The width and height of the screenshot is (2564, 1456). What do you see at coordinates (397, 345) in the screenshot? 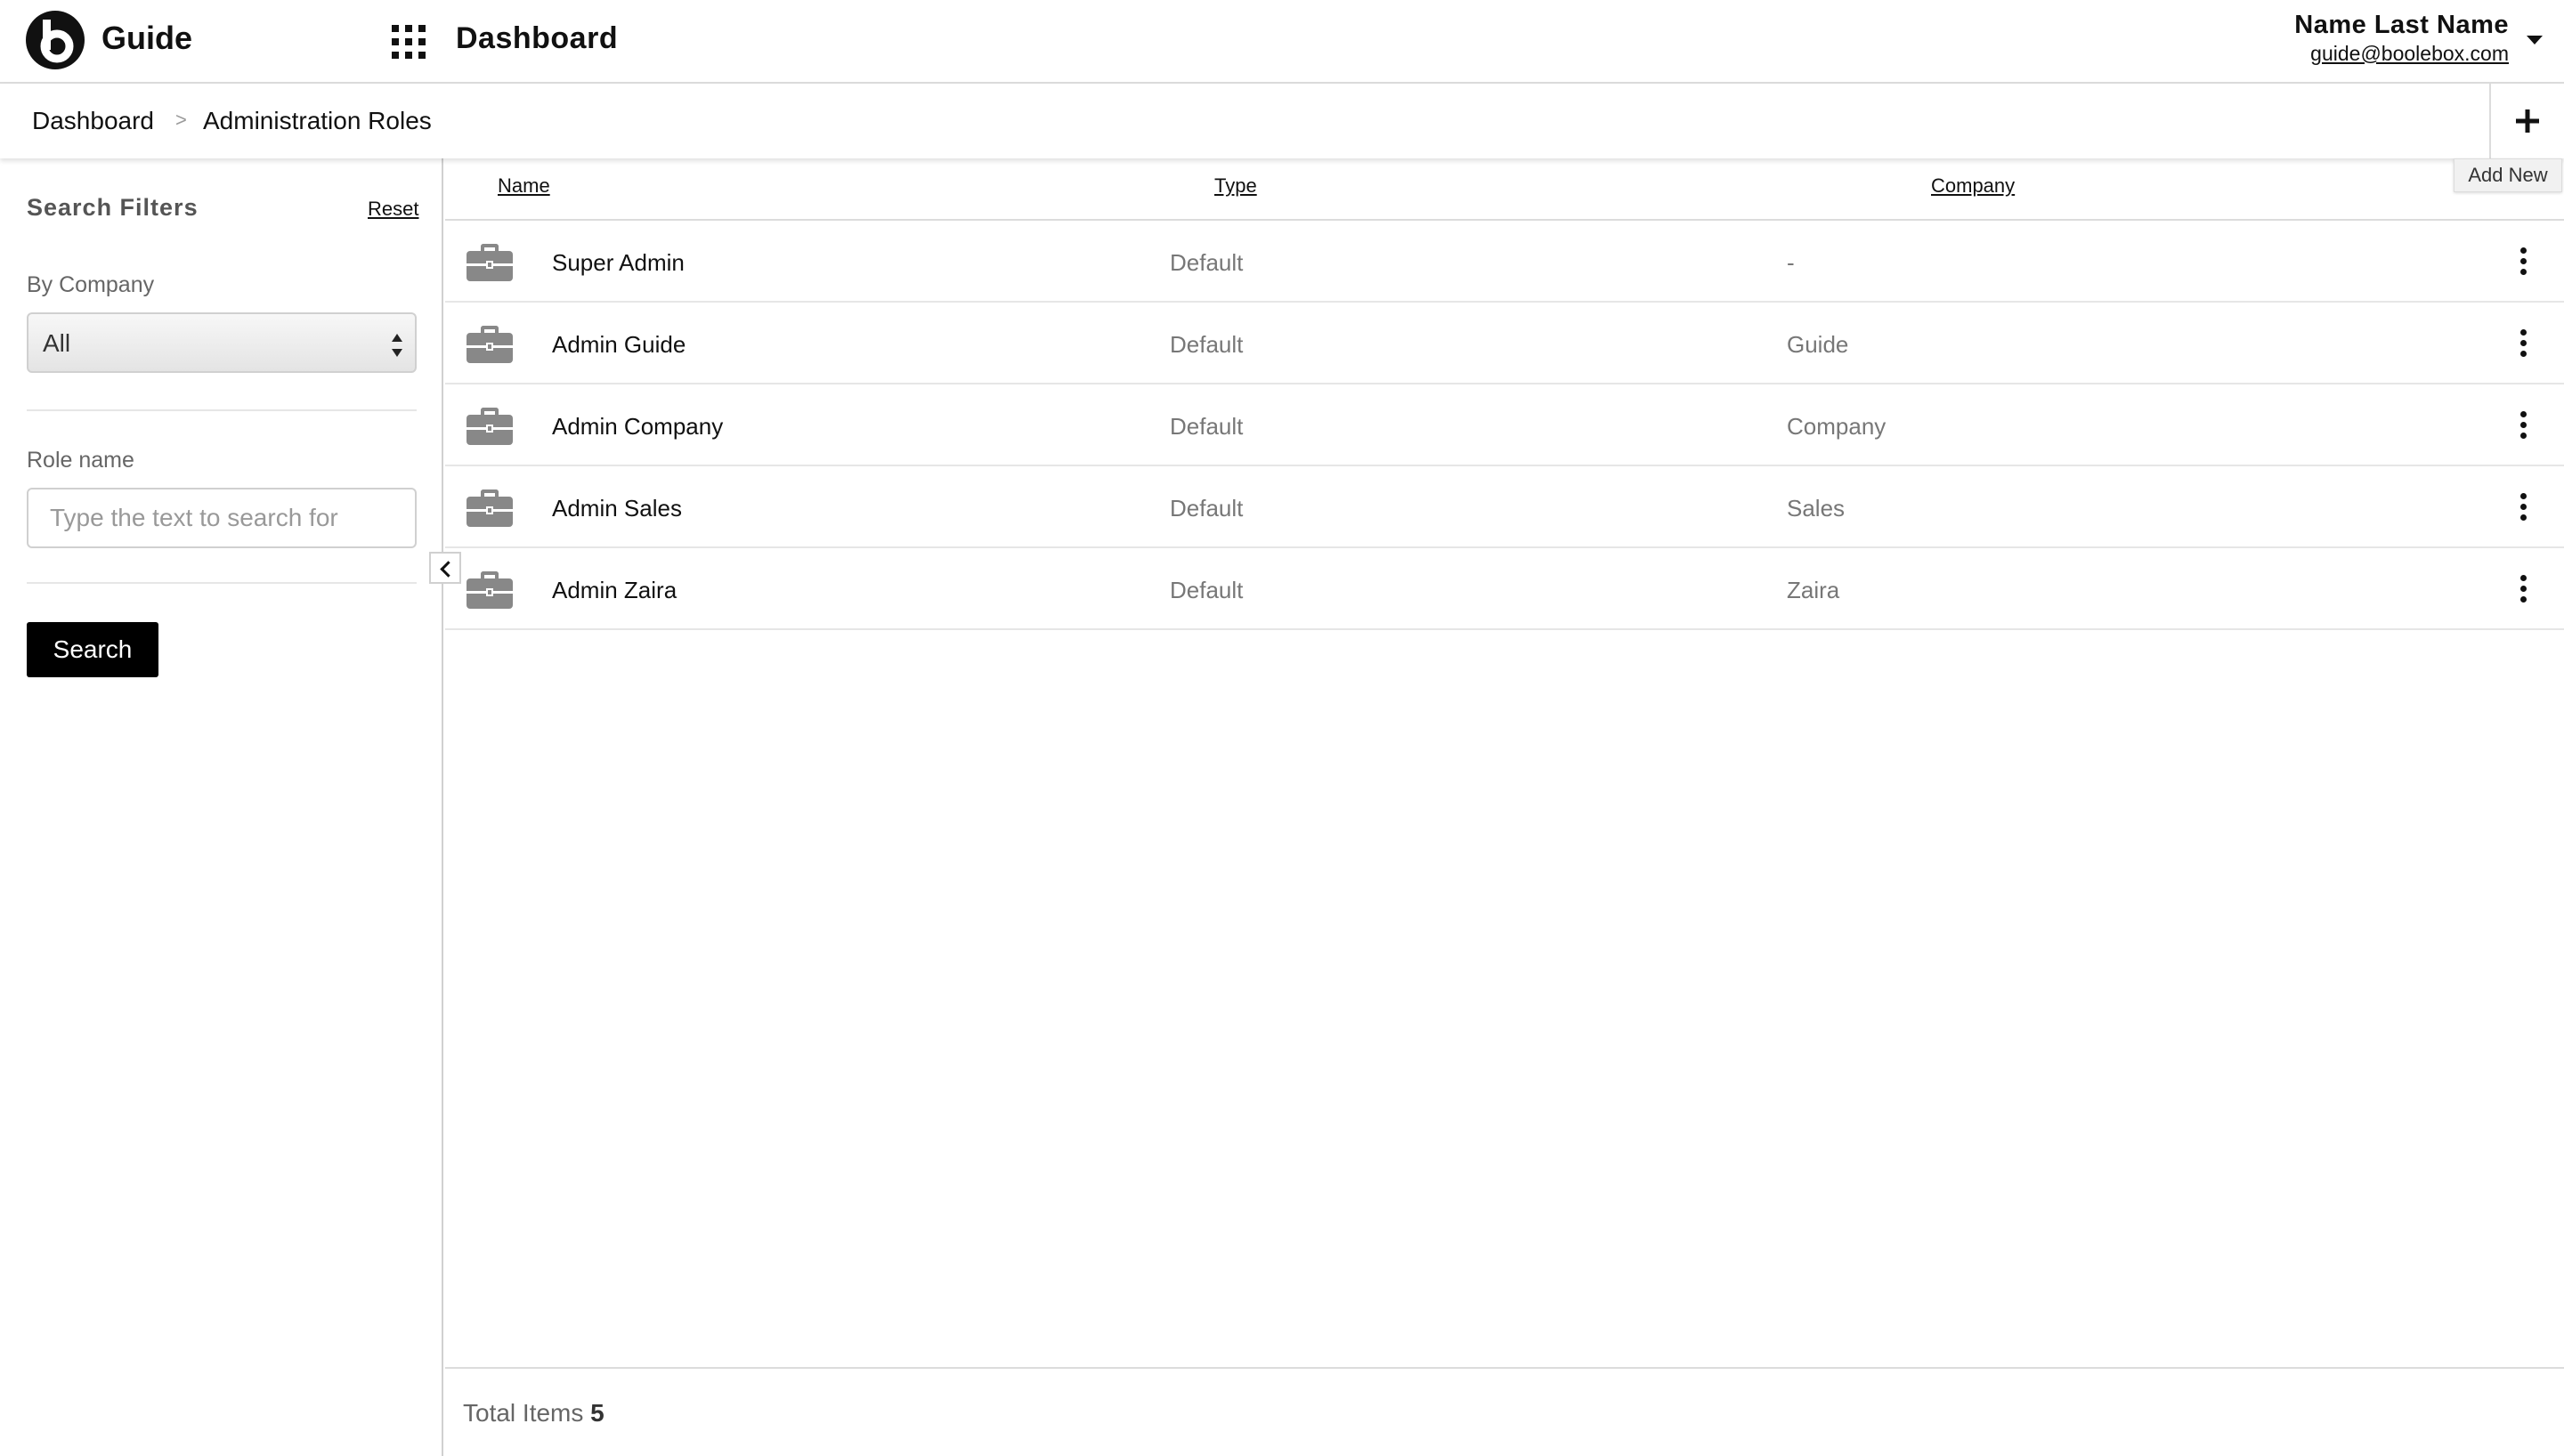
I see `select-arrows-icon` at bounding box center [397, 345].